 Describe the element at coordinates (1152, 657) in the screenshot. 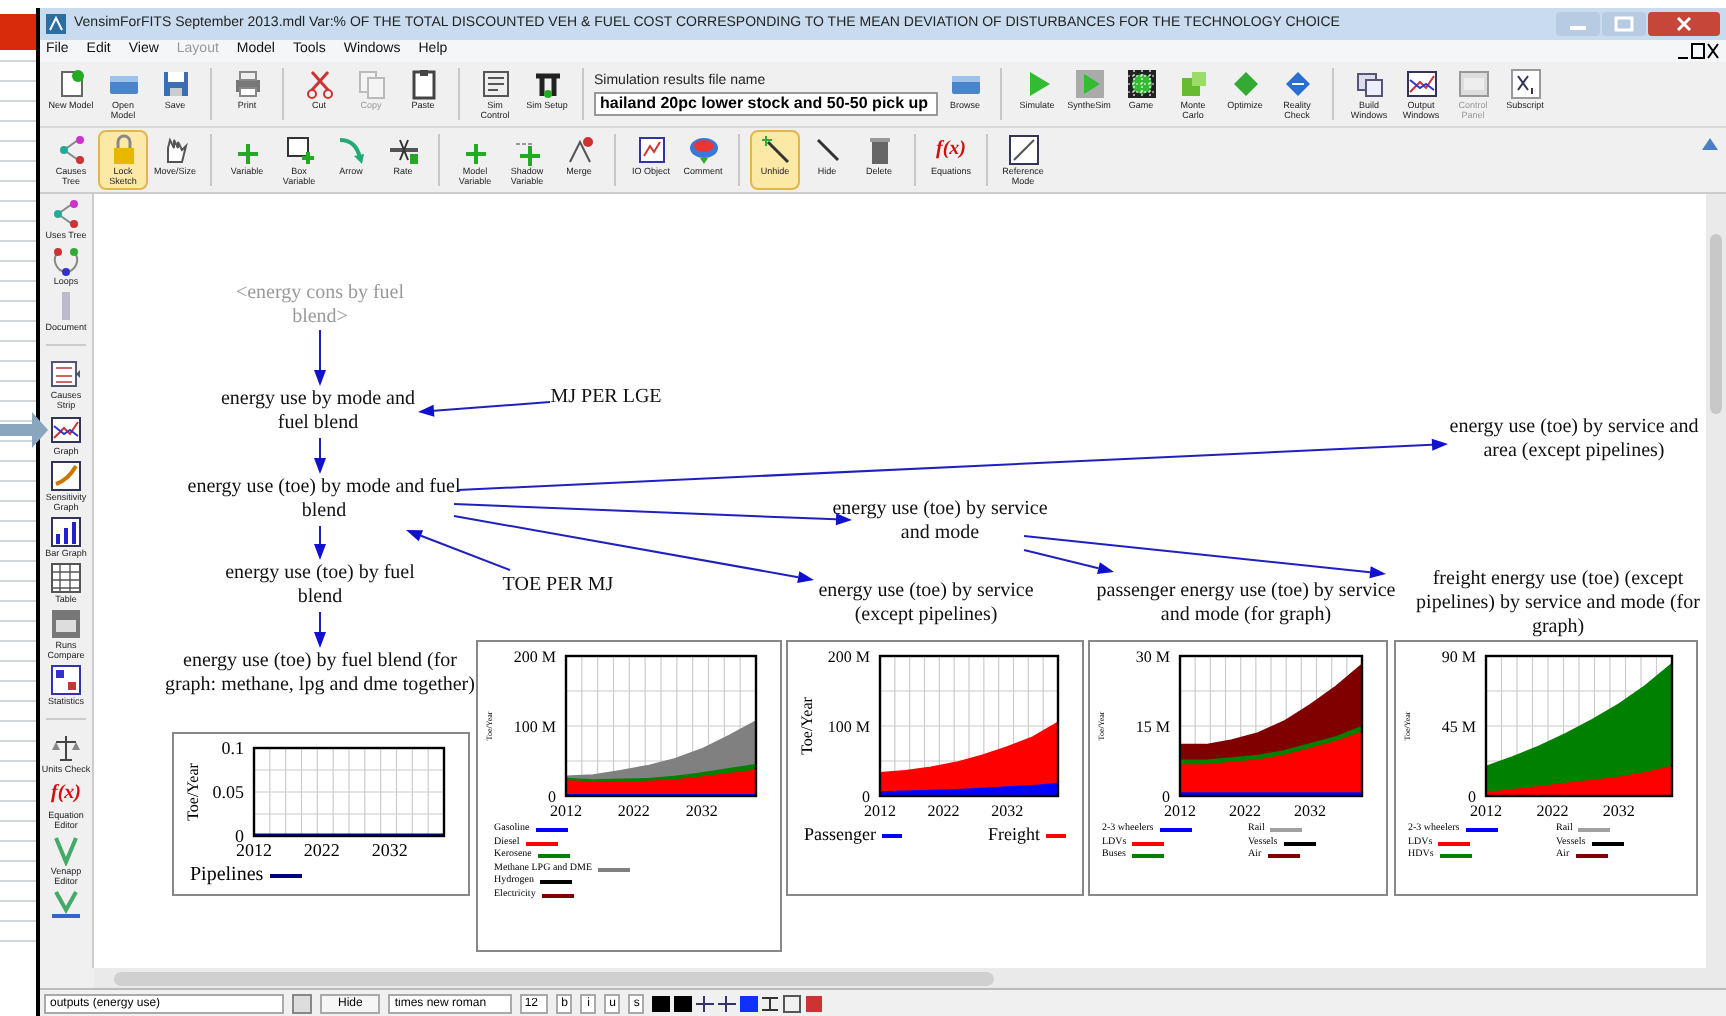

I see `tick-label: 30 M` at that location.